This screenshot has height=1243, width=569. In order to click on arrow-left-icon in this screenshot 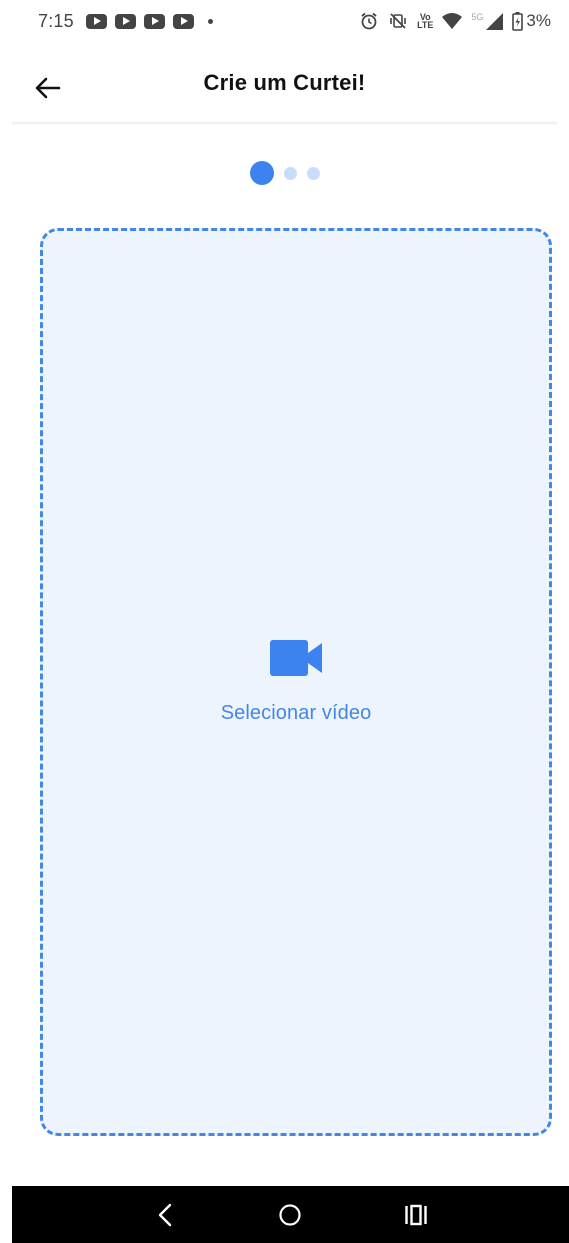, I will do `click(48, 88)`.